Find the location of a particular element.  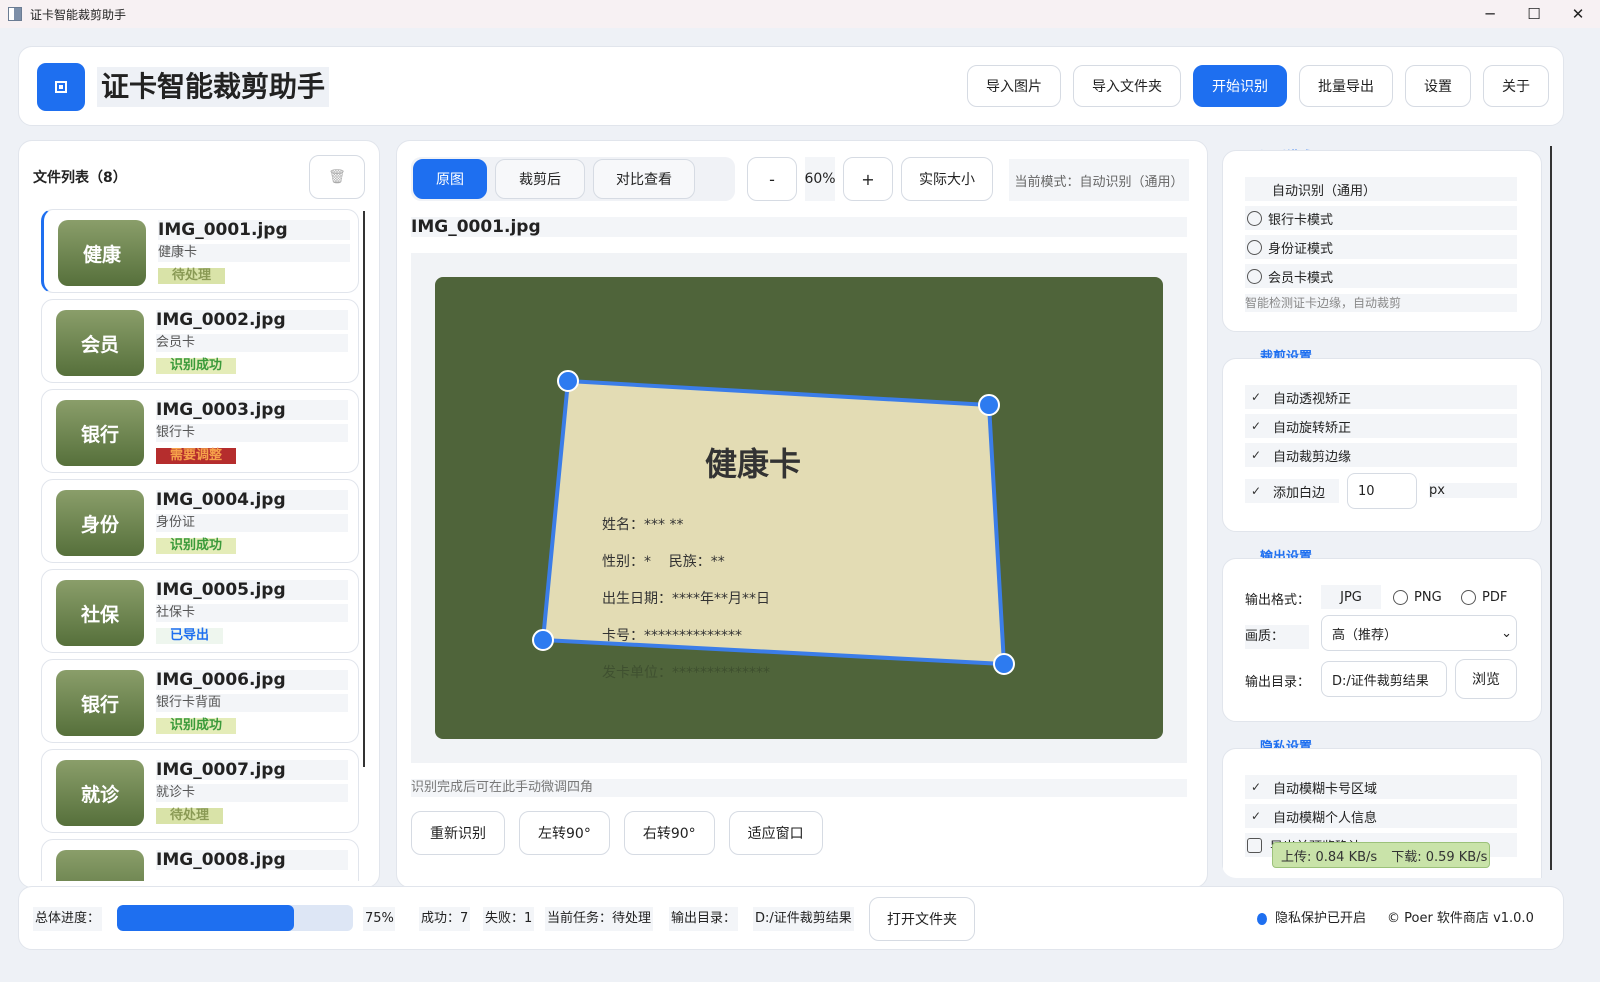

tab-original: 原图 is located at coordinates (450, 179).